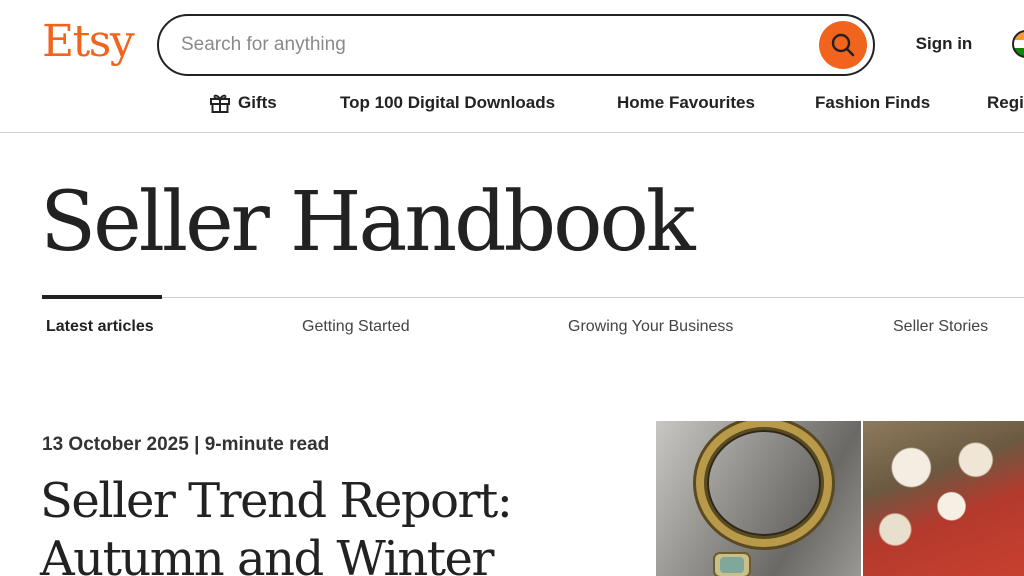 The width and height of the screenshot is (1024, 576). What do you see at coordinates (943, 498) in the screenshot?
I see `dried-flowers-photo` at bounding box center [943, 498].